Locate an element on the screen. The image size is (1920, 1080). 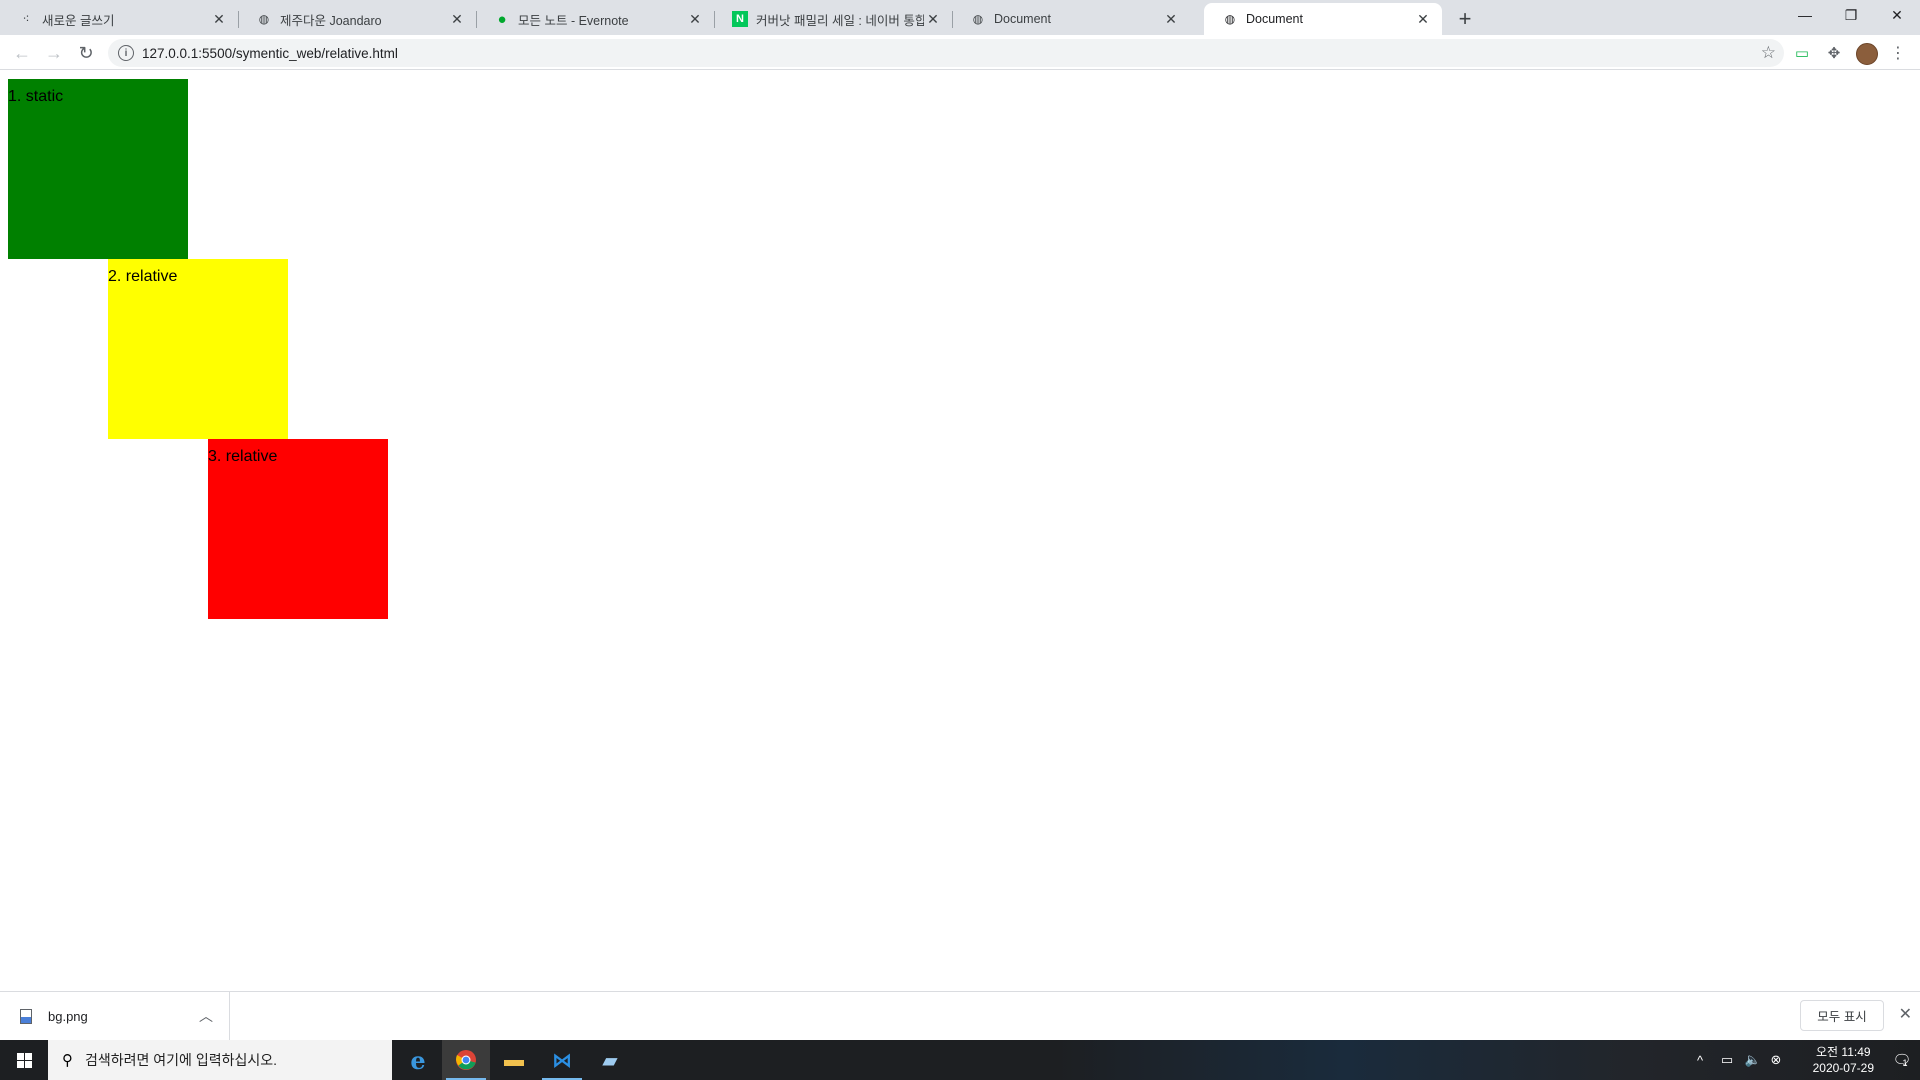
evernote-icon: ● is located at coordinates (502, 19).